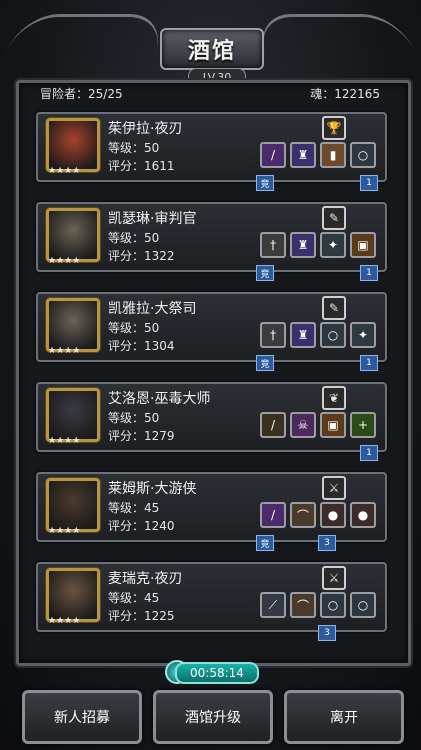  I want to click on equipment-slots: / ♜ ▮ ○, so click(322, 155).